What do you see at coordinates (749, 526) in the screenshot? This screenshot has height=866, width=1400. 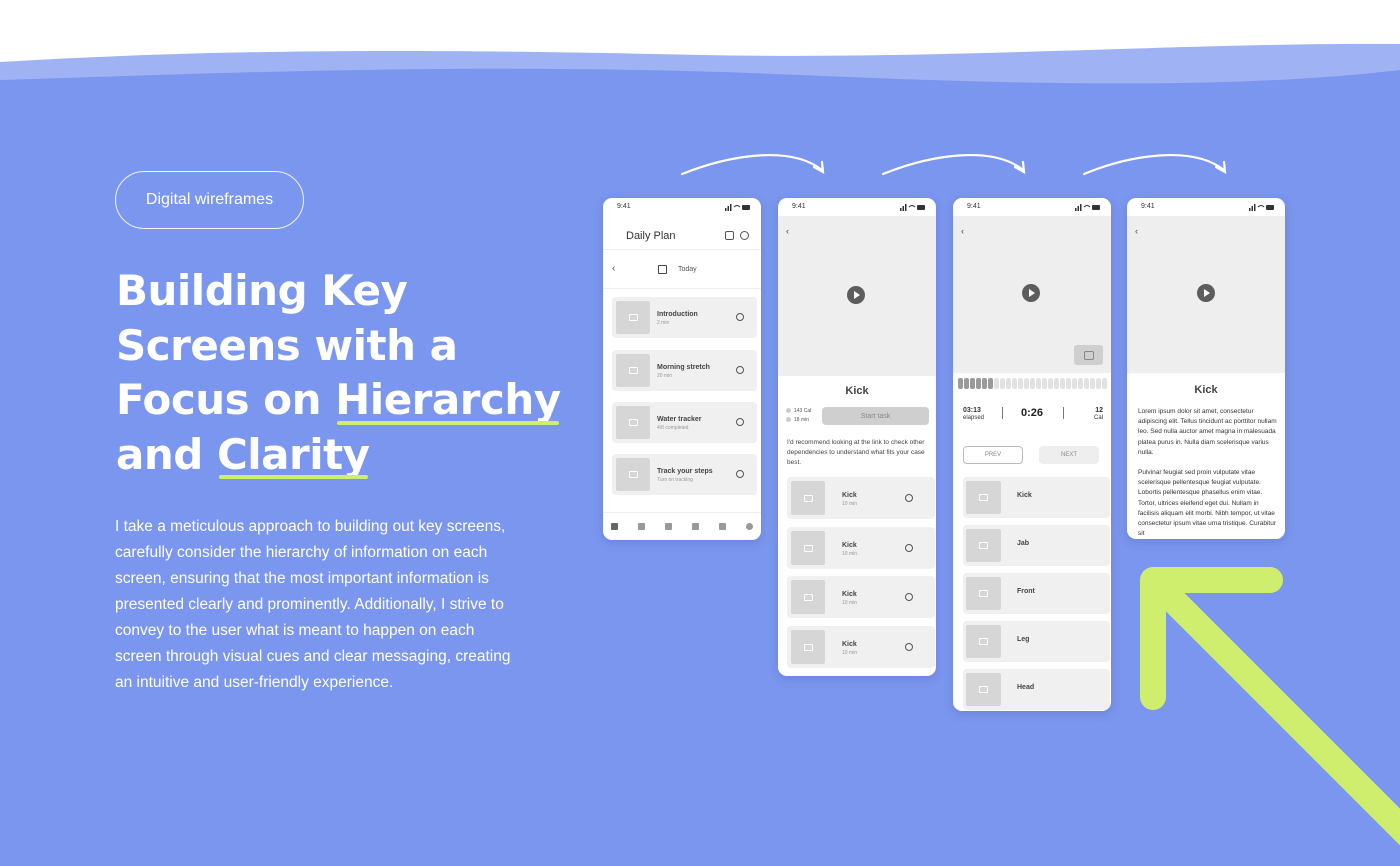 I see `profile-icon` at bounding box center [749, 526].